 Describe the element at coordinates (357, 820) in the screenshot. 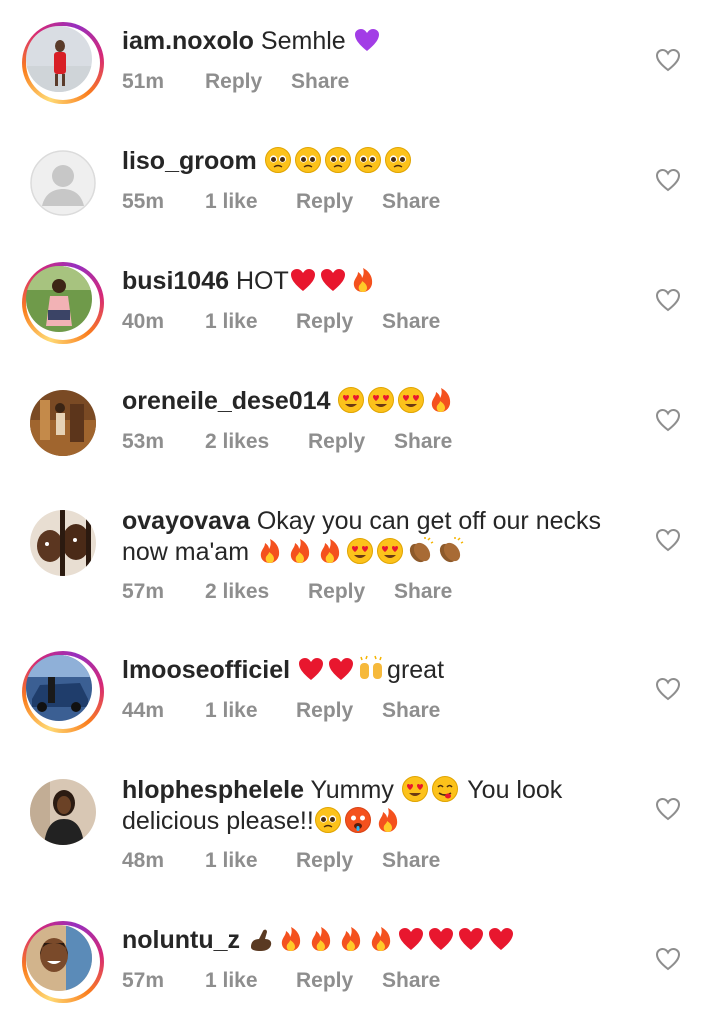

I see `hot-face-icon` at that location.